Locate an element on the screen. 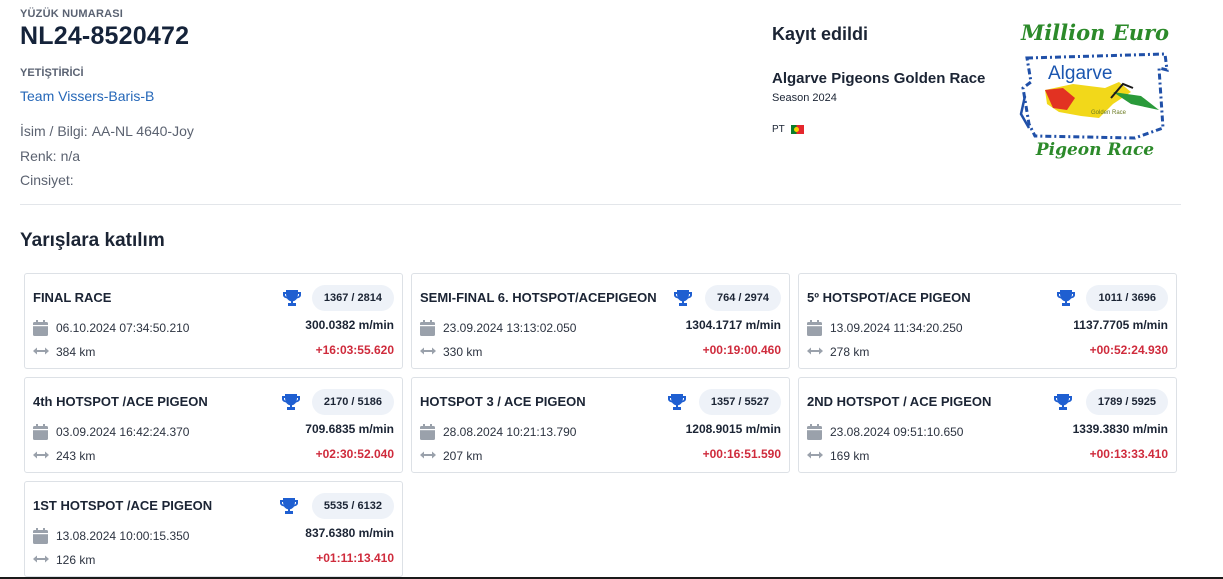  race-card-name: 2ND HOTSPOT / ACE PIGEON is located at coordinates (899, 401).